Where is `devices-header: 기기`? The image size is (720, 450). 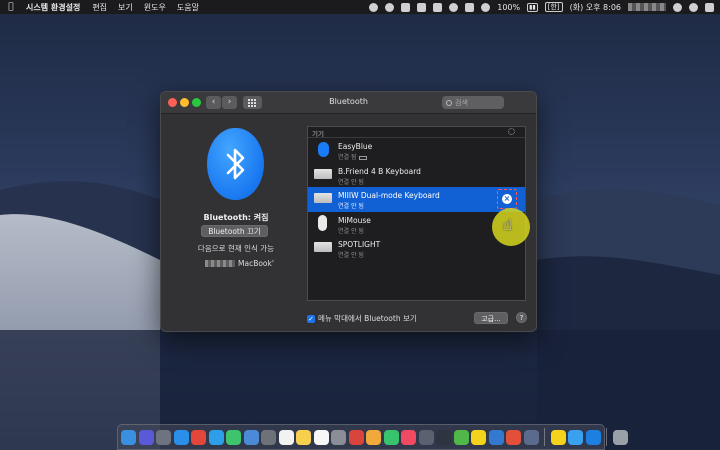
devices-header: 기기 is located at coordinates (416, 132).